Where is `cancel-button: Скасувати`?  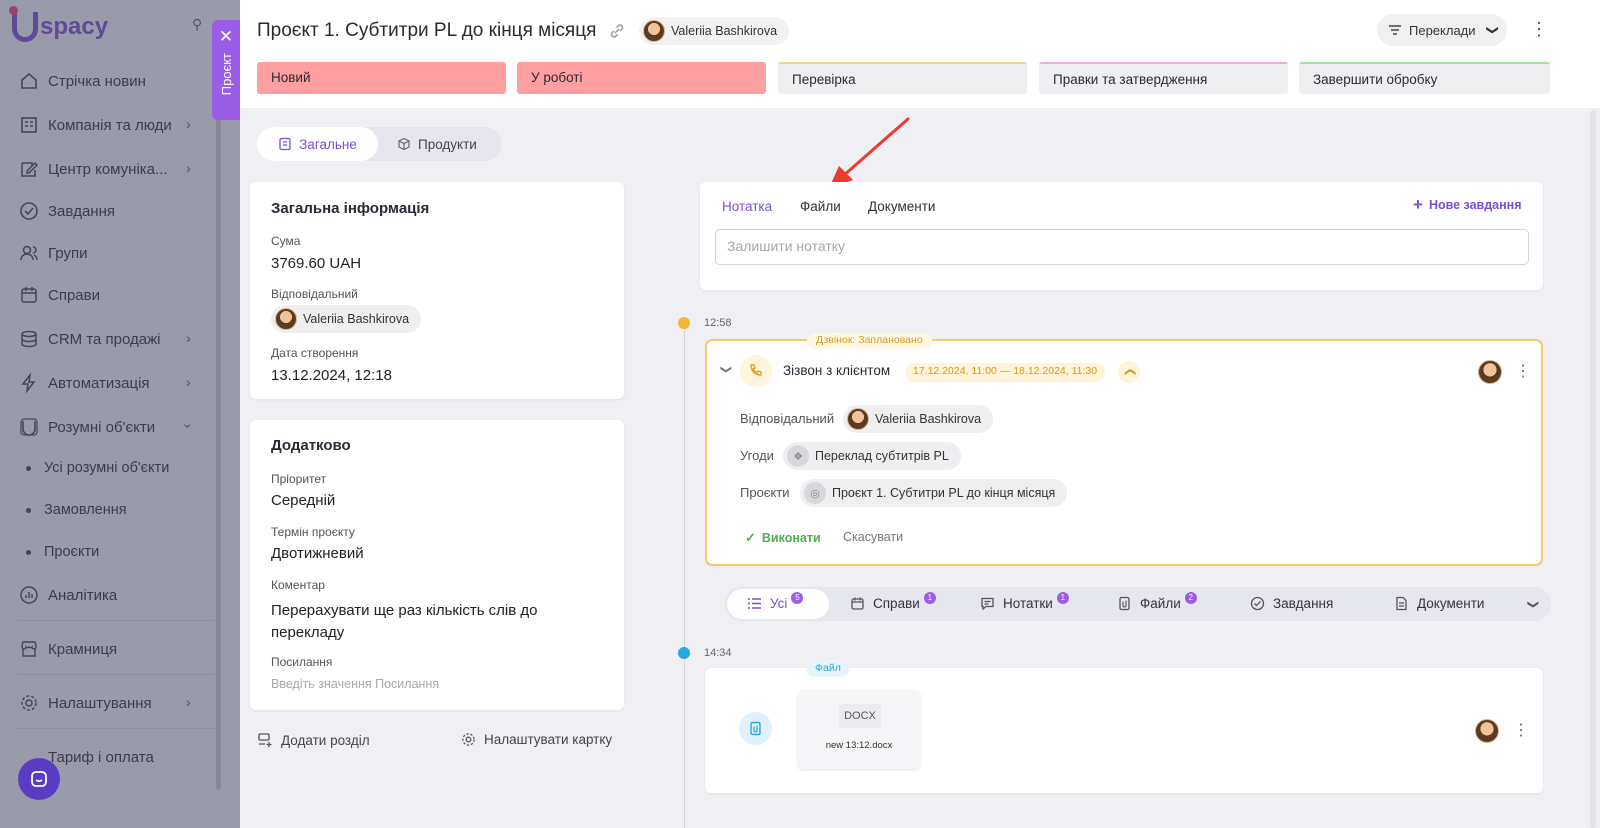 cancel-button: Скасувати is located at coordinates (873, 537).